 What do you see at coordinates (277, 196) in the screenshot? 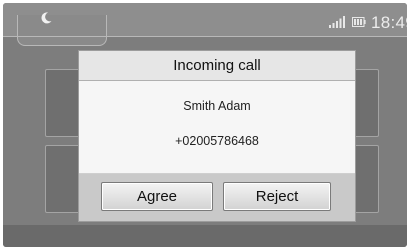
I see `reject-button: Reject` at bounding box center [277, 196].